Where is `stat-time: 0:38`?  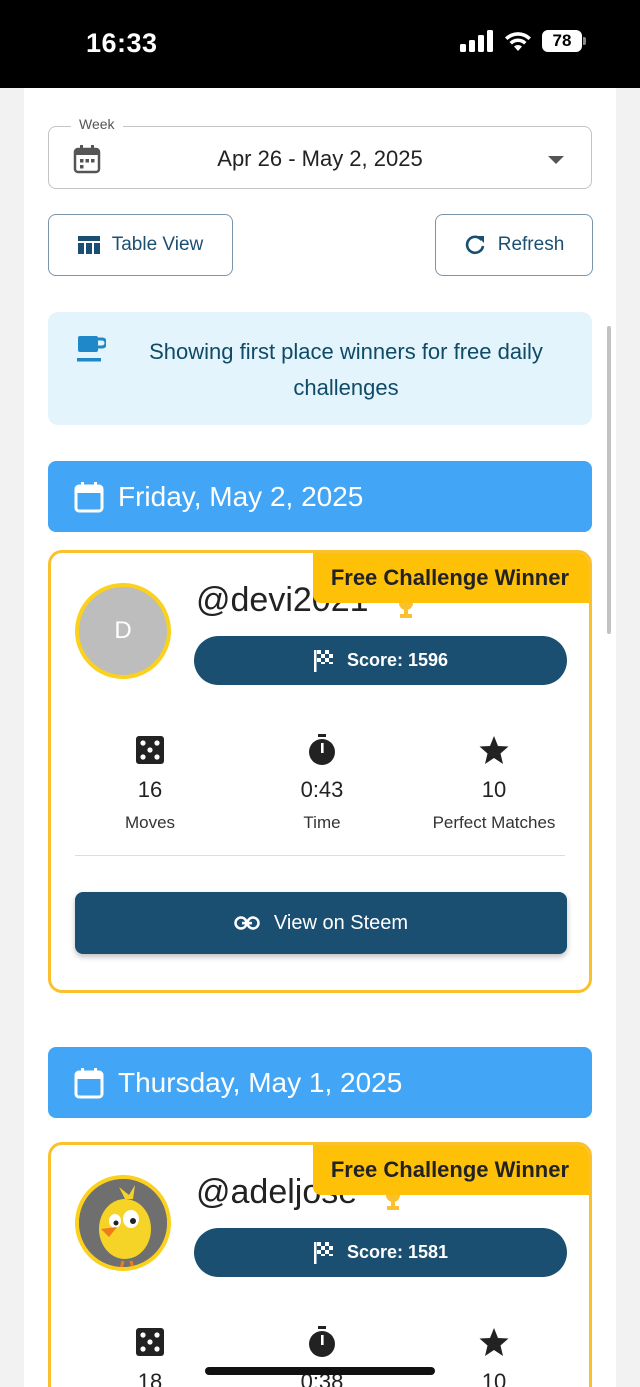
stat-time: 0:38 is located at coordinates (322, 1356).